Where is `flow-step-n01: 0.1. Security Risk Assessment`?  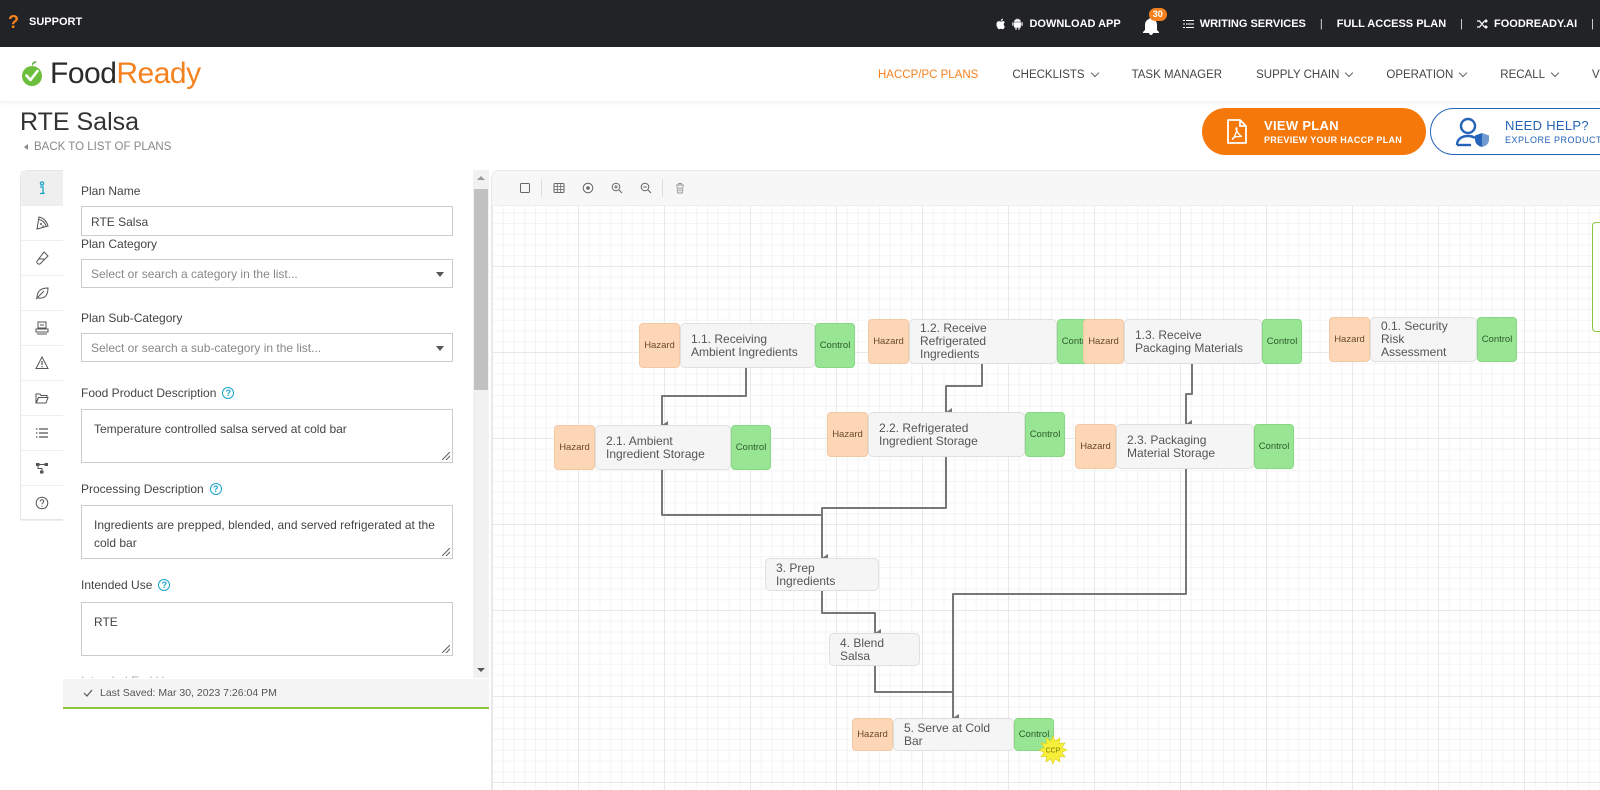
flow-step-n01: 0.1. Security Risk Assessment is located at coordinates (1423, 339).